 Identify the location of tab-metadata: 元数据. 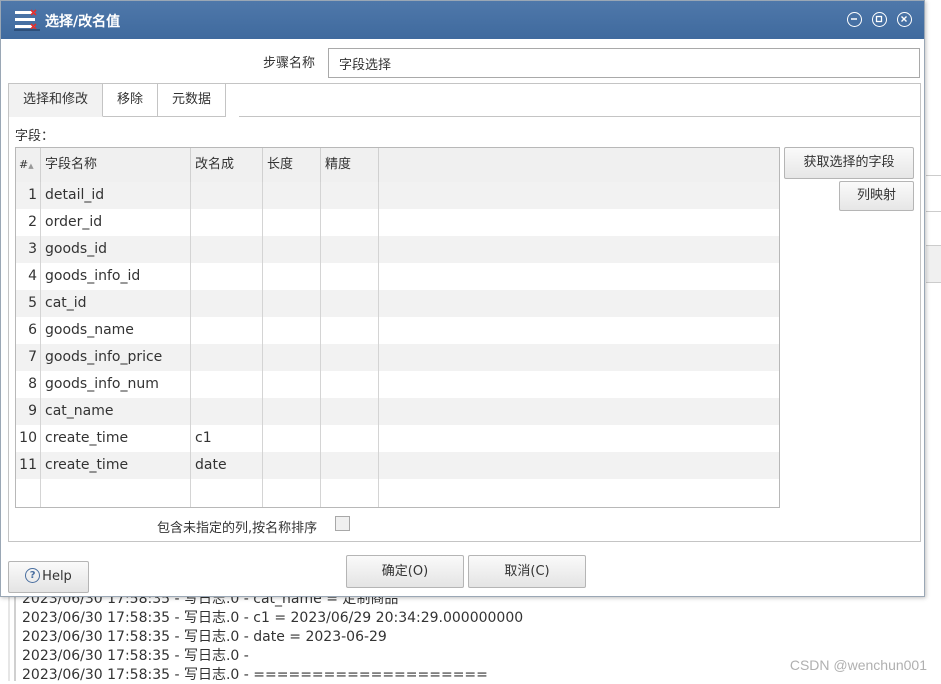
(192, 100).